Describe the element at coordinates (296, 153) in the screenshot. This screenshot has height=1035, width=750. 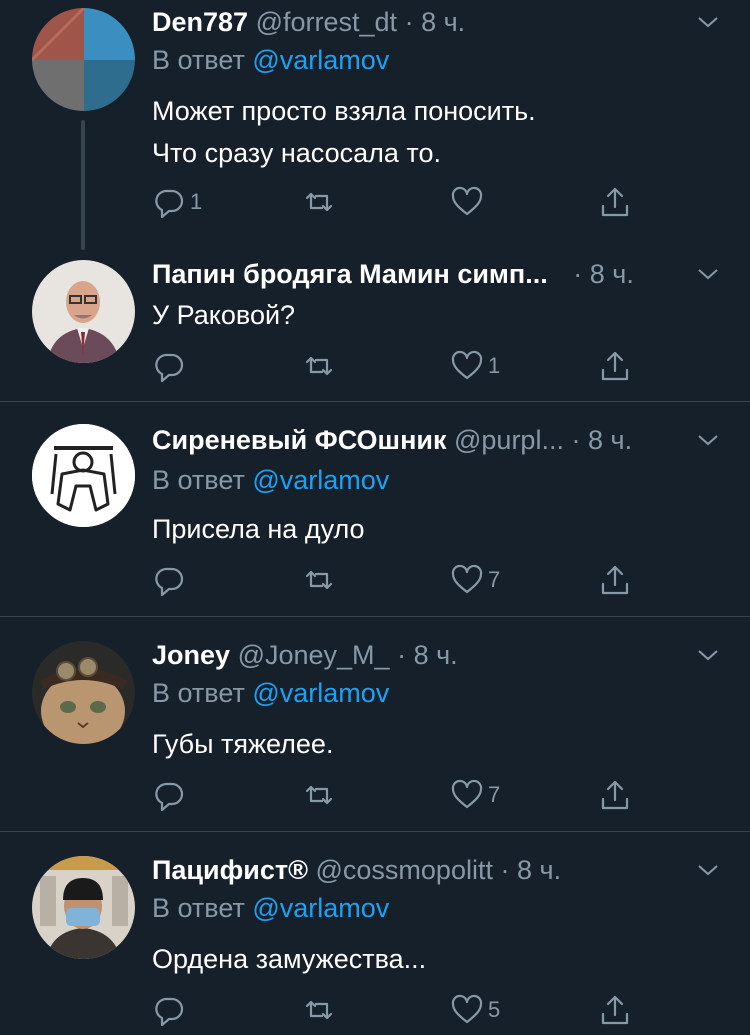
I see `tweet-text-line: Что сразу насосала то.` at that location.